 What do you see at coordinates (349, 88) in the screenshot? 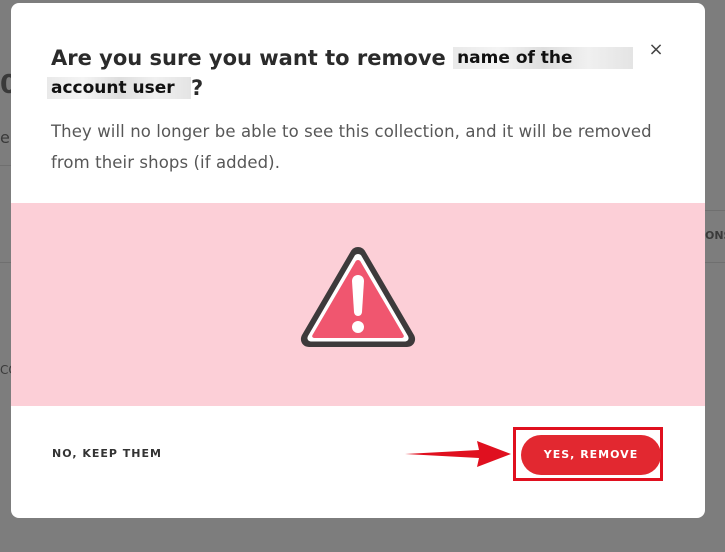
I see `dialog-title-line-2: account user?` at bounding box center [349, 88].